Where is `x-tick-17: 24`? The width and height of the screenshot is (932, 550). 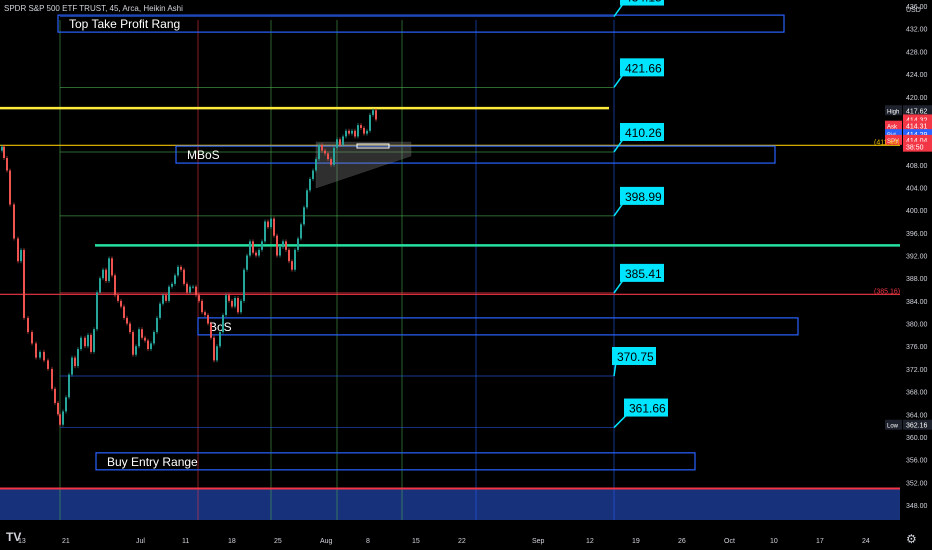
x-tick-17: 24 is located at coordinates (866, 541).